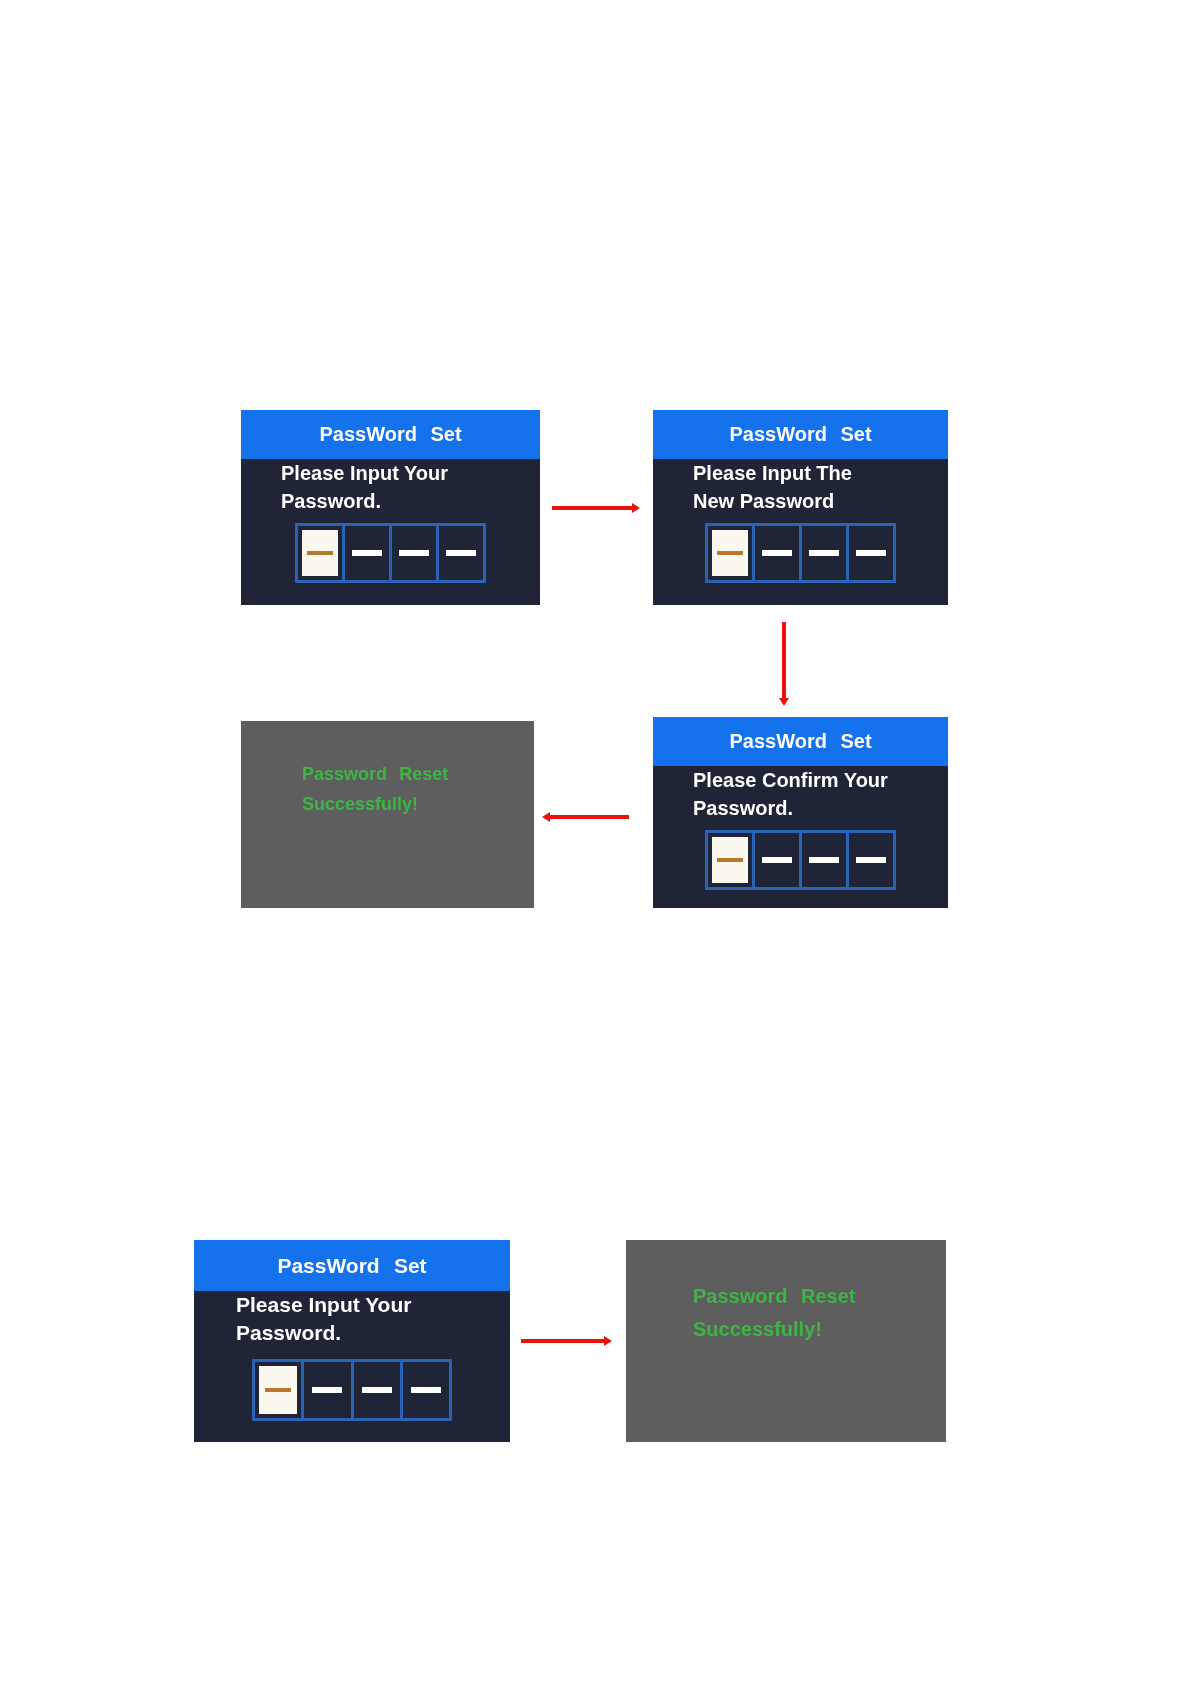 This screenshot has height=1684, width=1190. I want to click on prompt-text: Please Confirm Your Password., so click(790, 794).